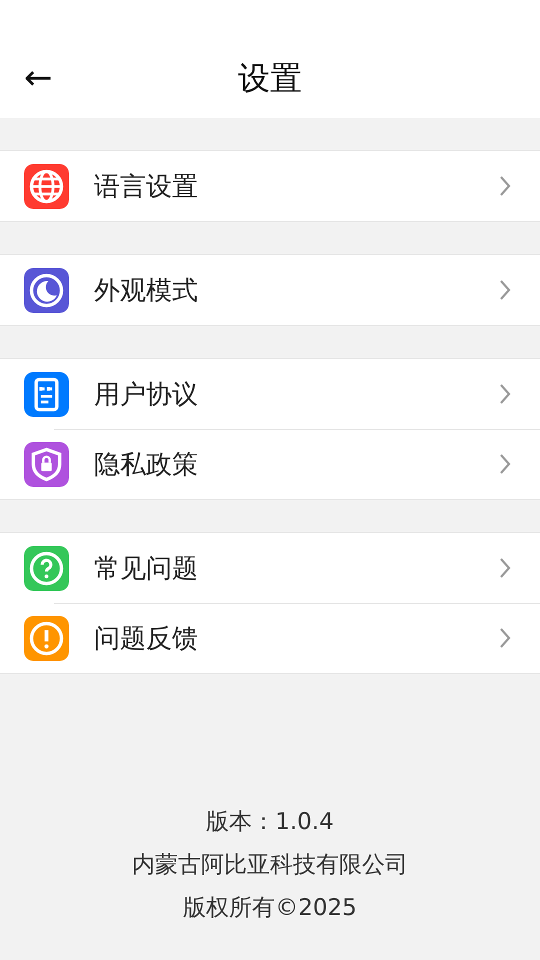  What do you see at coordinates (270, 865) in the screenshot?
I see `footer-text: 内蒙古阿比亚科技有限公司` at bounding box center [270, 865].